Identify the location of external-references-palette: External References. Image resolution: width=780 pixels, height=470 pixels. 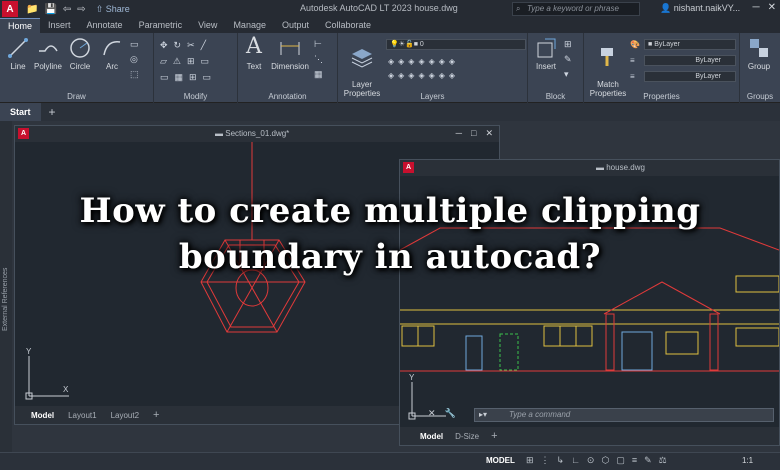
(6, 286).